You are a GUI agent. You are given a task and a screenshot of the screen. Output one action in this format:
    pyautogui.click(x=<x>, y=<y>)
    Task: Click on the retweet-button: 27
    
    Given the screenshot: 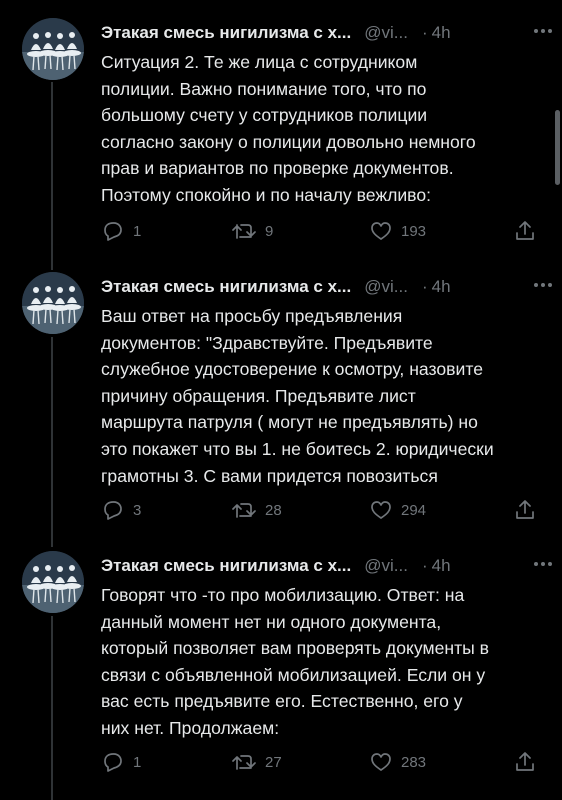 What is the action you would take?
    pyautogui.click(x=256, y=762)
    